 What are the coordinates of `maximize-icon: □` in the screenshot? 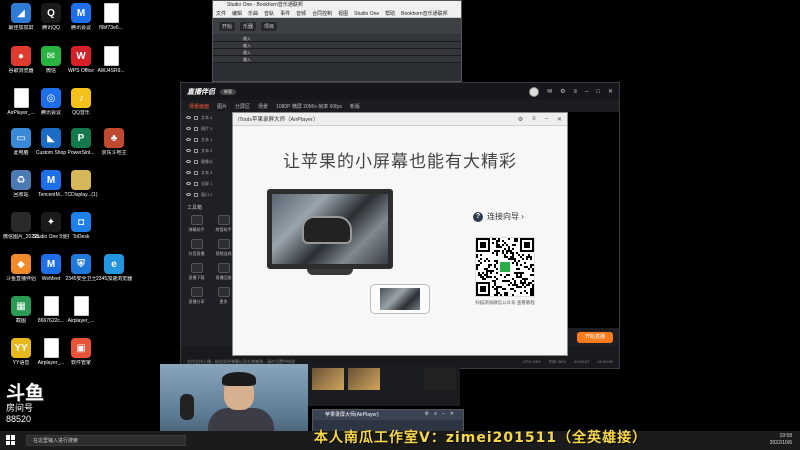 It's located at (598, 92).